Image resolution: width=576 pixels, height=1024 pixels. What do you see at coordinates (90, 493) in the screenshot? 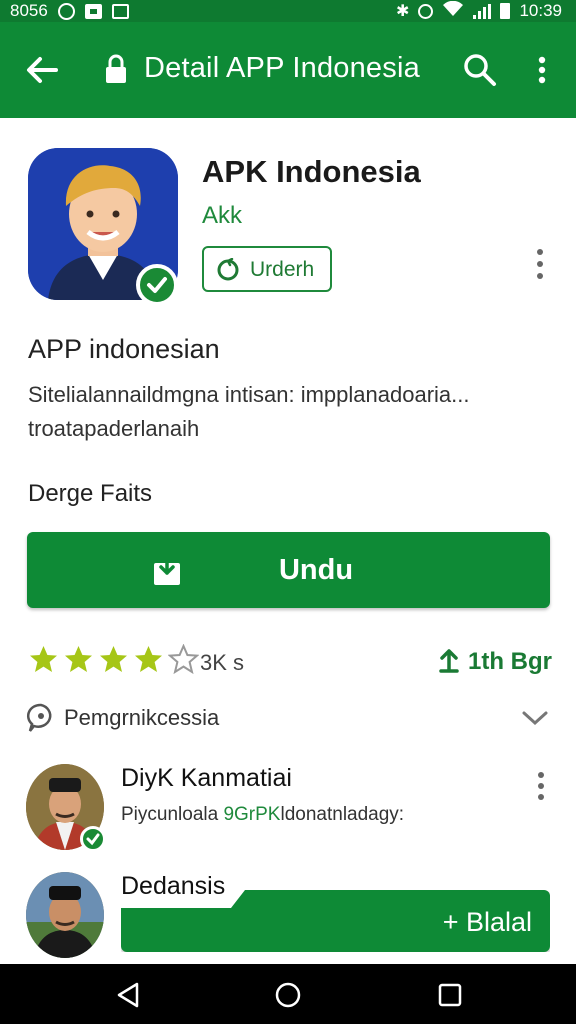
I see `subheading: Derge Faits` at bounding box center [90, 493].